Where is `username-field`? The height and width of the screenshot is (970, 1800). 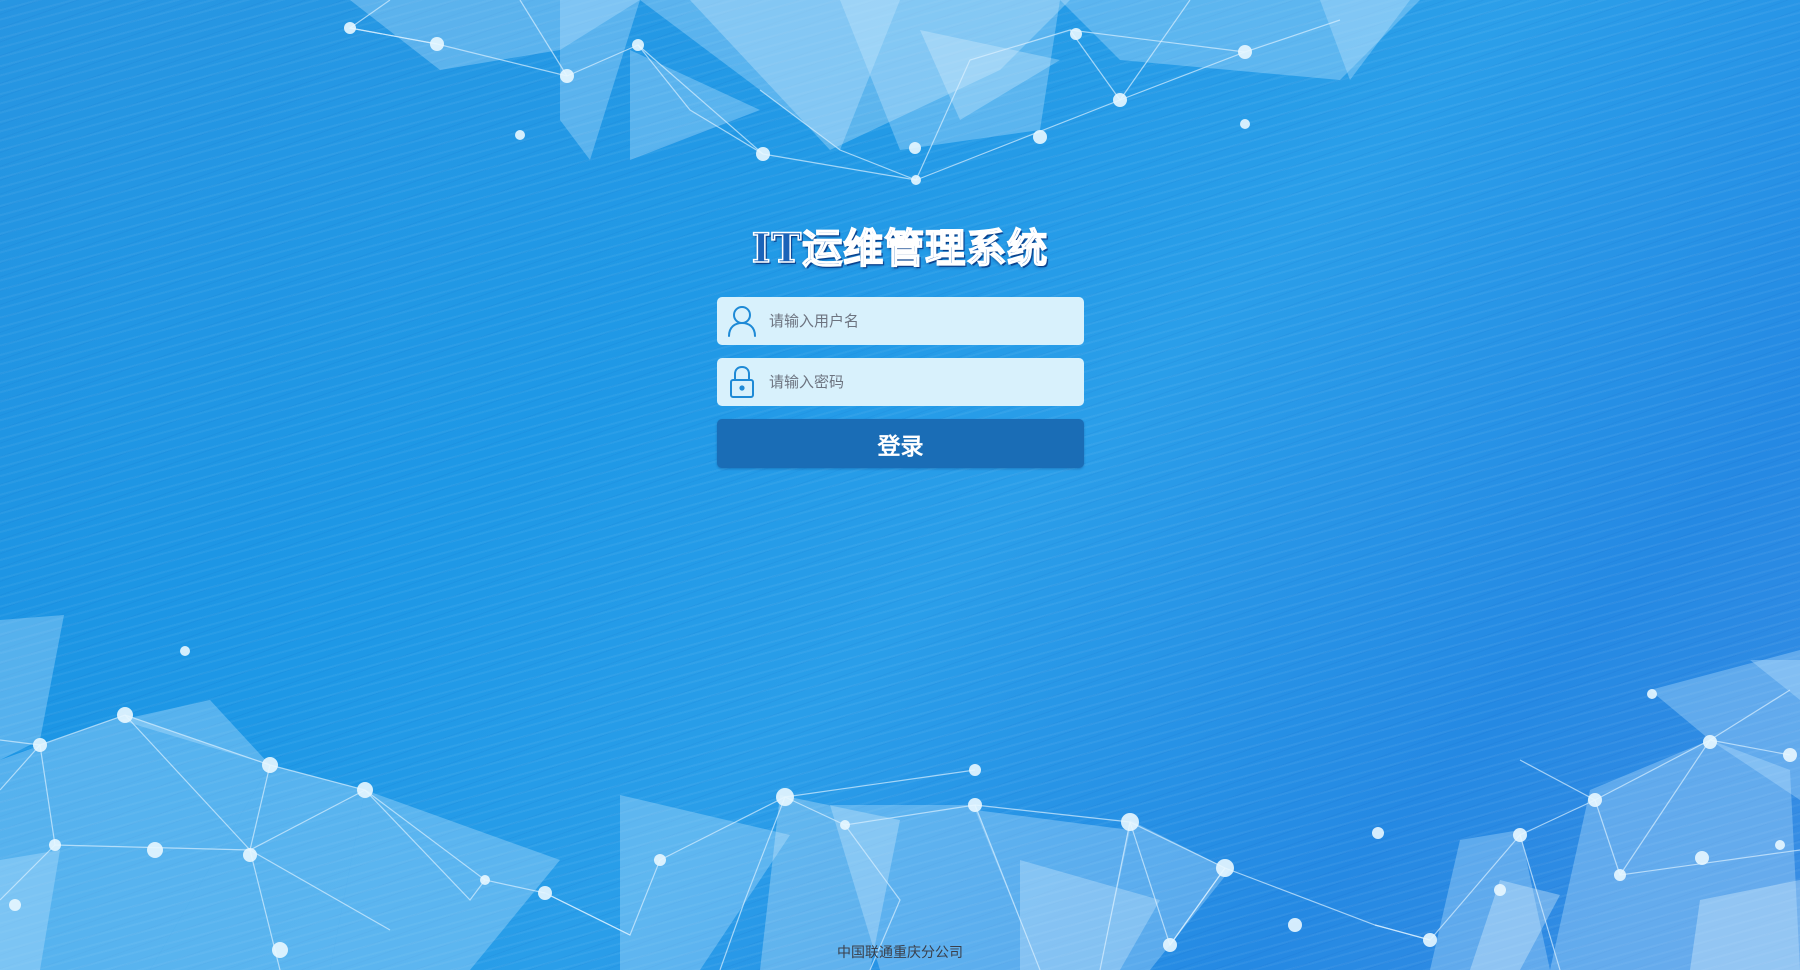
username-field is located at coordinates (900, 321).